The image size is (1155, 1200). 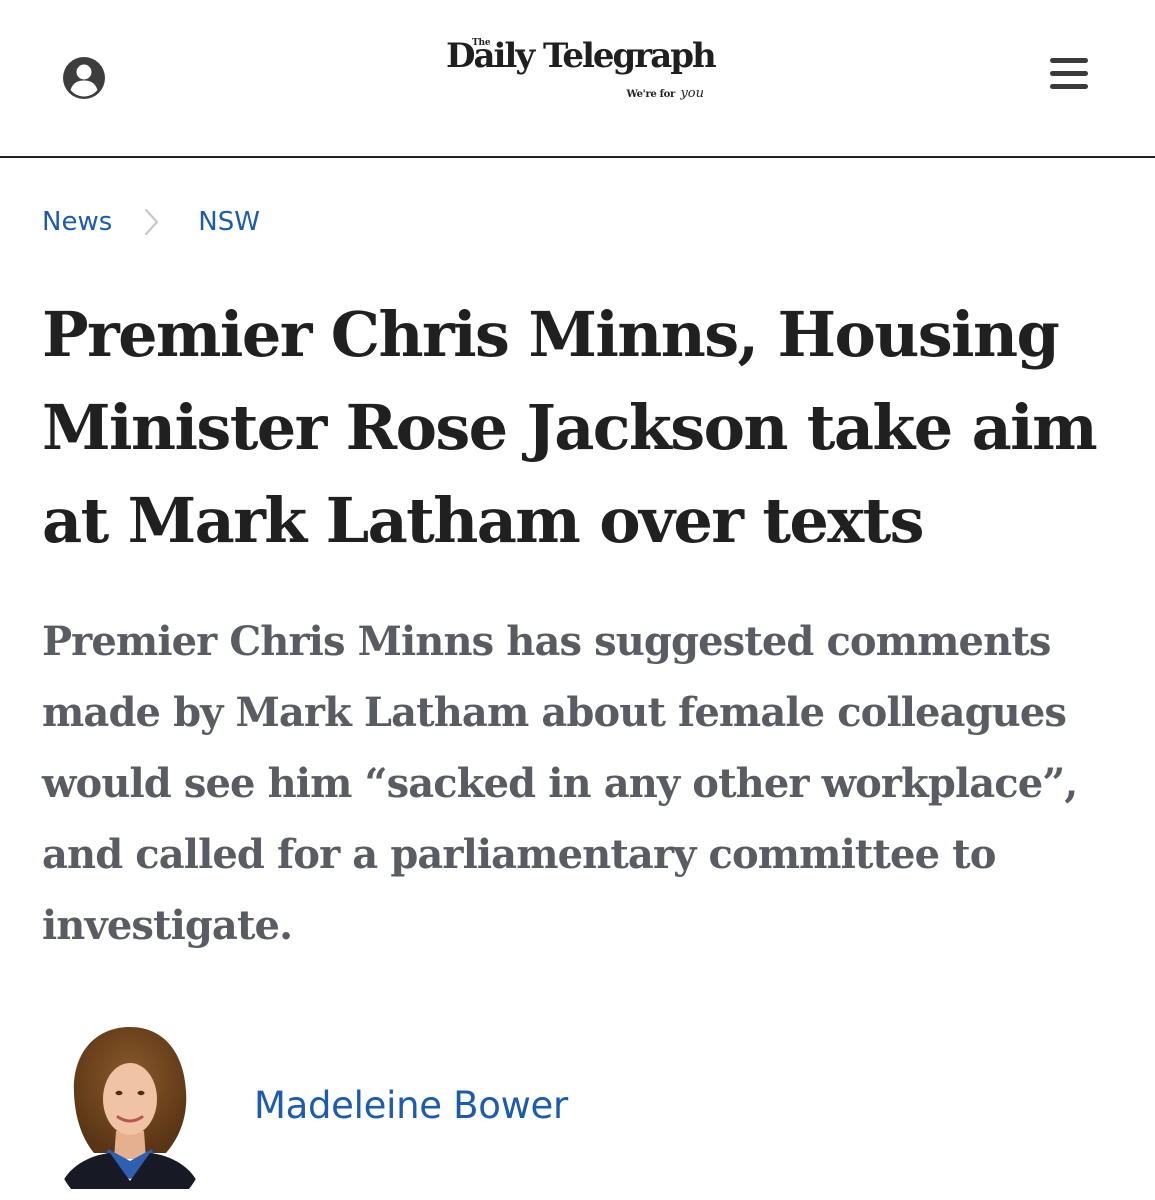 I want to click on site-logo: The Daily Telegraph We're for you, so click(x=581, y=70).